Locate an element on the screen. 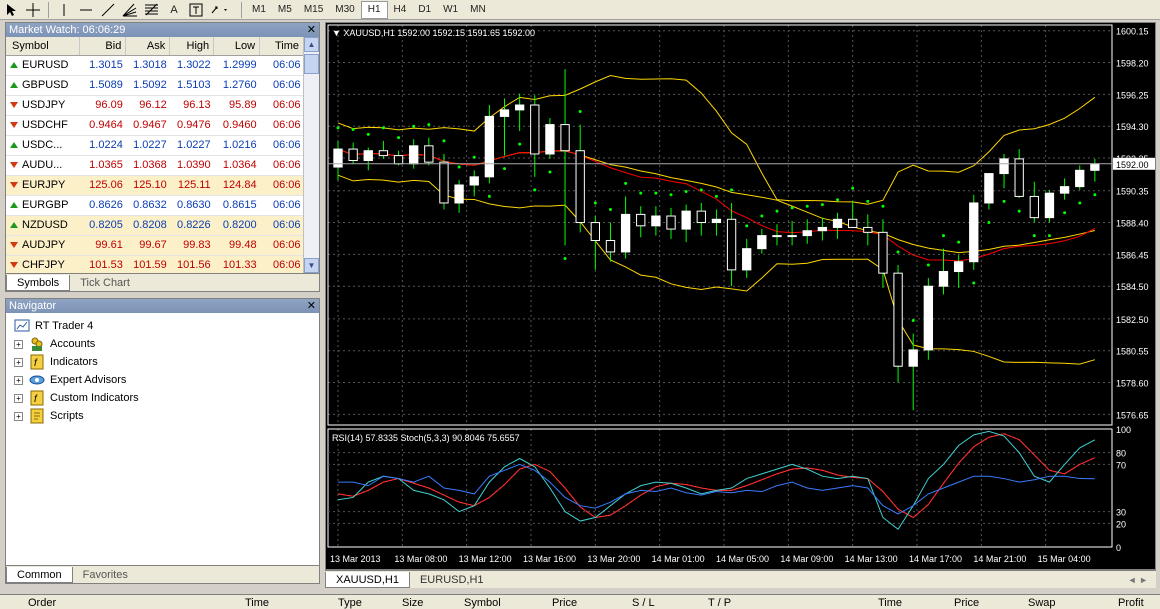  price-axis-label: 1584.50 is located at coordinates (1132, 287).